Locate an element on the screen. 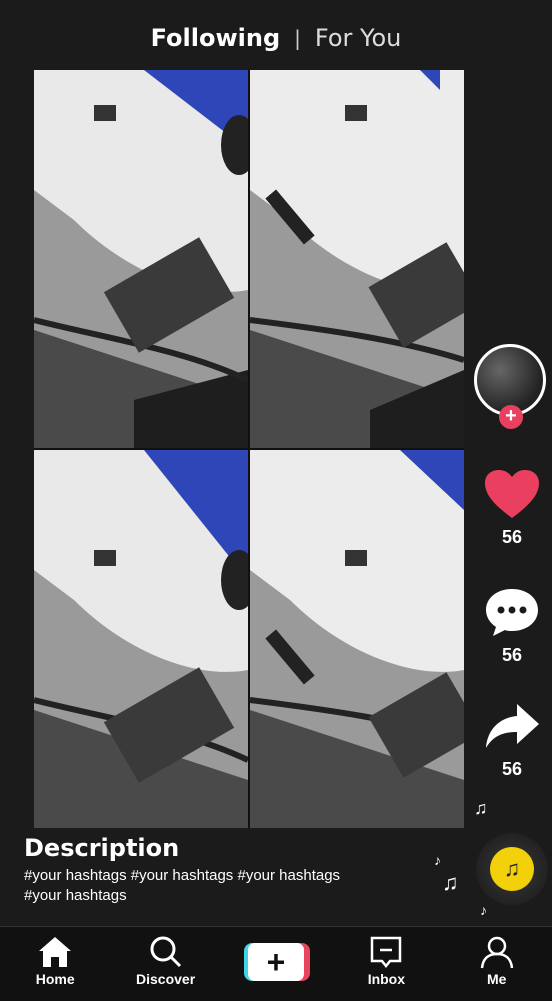  nav-create: + is located at coordinates (276, 954).